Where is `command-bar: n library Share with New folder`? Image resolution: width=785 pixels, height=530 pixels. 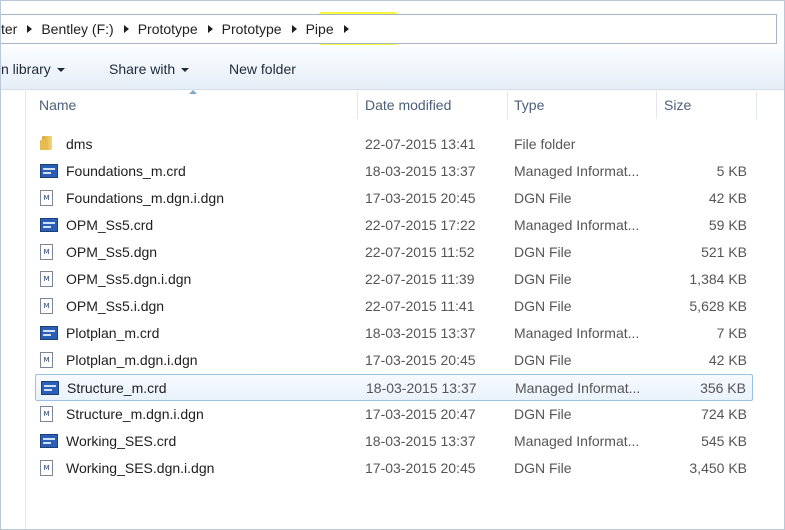 command-bar: n library Share with New folder is located at coordinates (392, 68).